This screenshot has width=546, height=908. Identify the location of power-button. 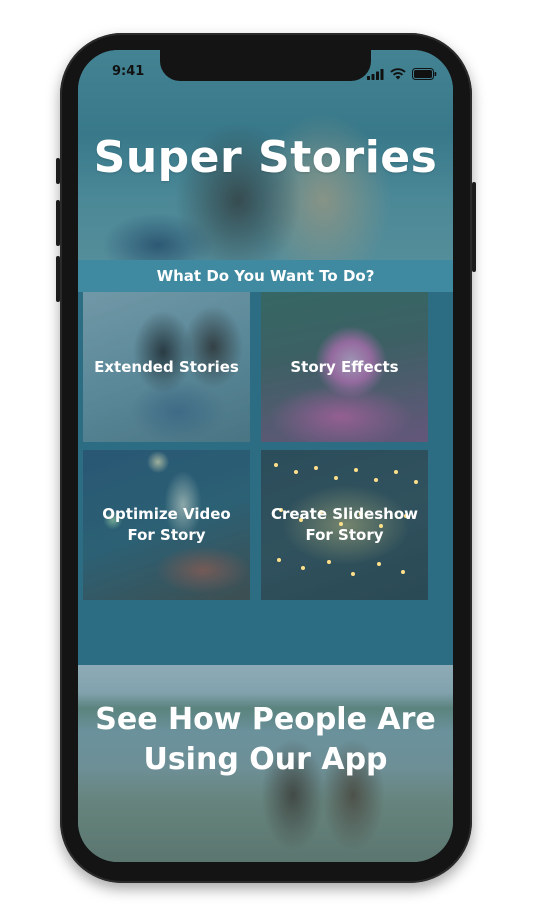
(474, 227).